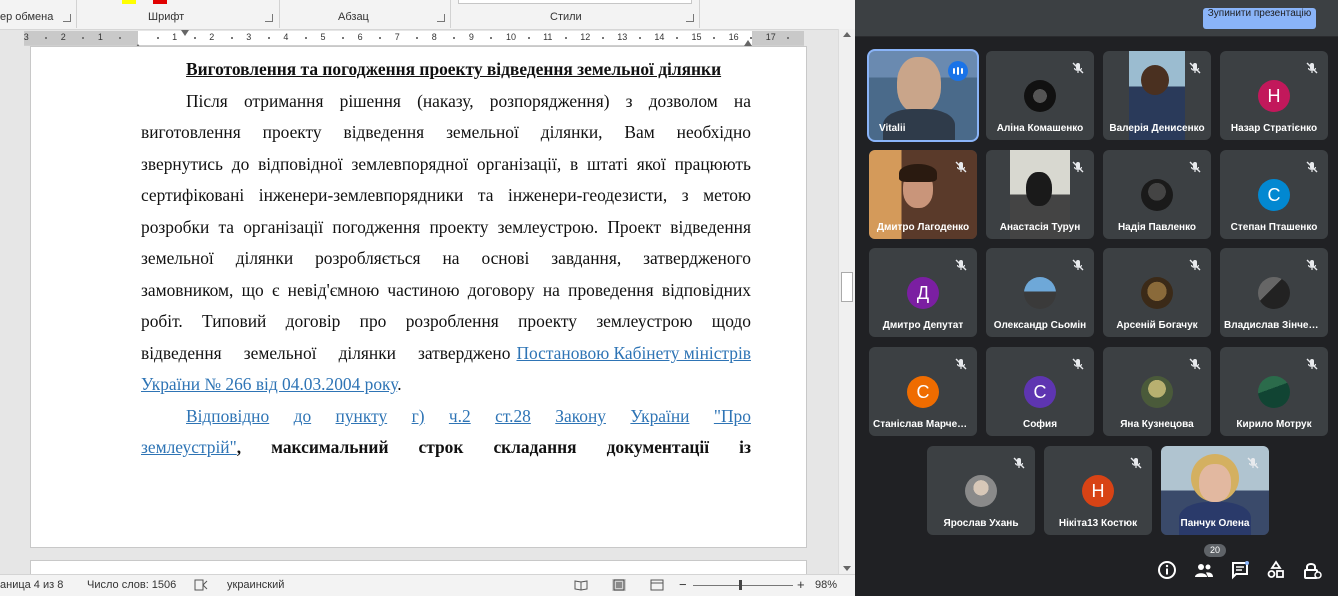 The image size is (1338, 596). Describe the element at coordinates (160, 2) in the screenshot. I see `font-color-swatch` at that location.